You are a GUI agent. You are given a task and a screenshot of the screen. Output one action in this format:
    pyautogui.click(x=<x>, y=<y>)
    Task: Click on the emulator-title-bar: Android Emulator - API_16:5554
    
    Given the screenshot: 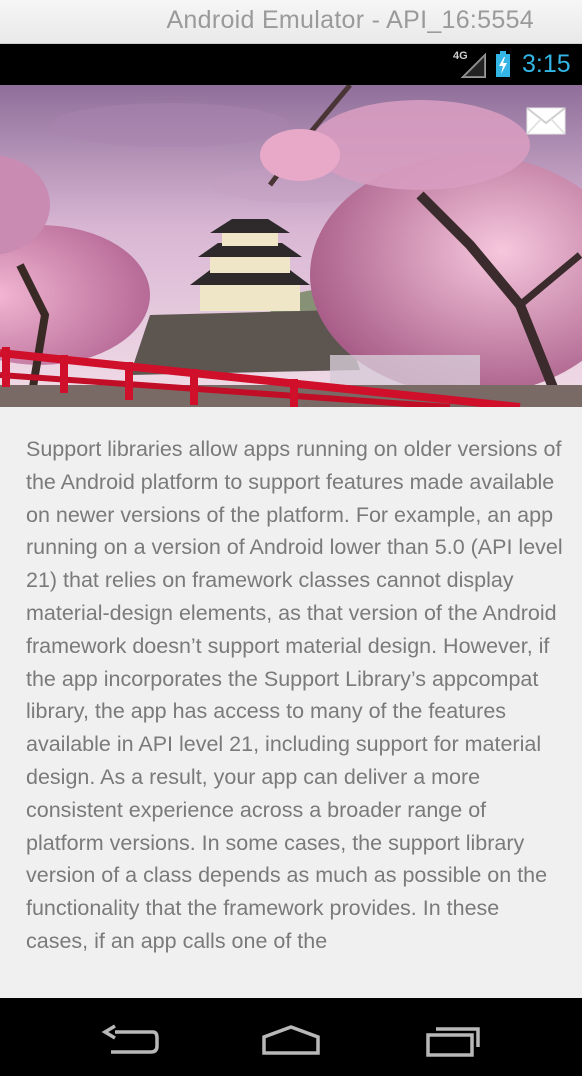 What is the action you would take?
    pyautogui.click(x=291, y=22)
    